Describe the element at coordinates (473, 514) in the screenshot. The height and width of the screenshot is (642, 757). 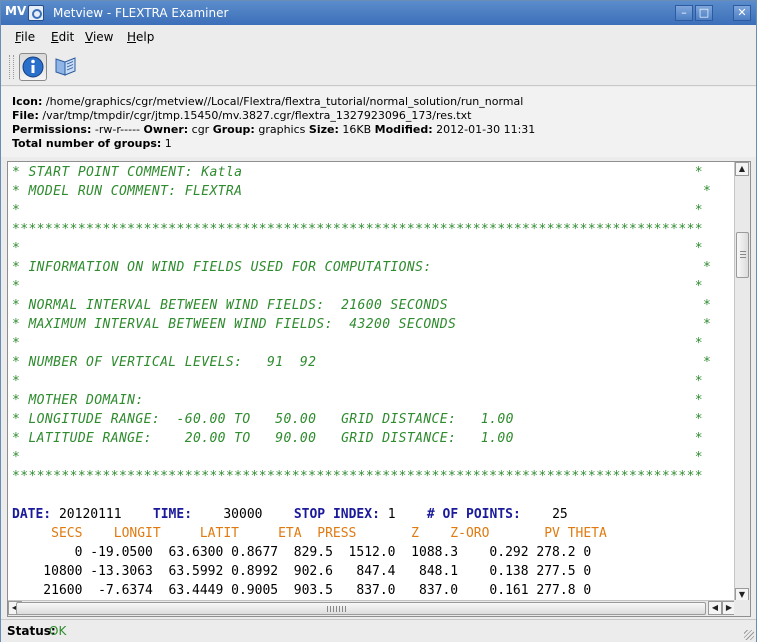
I see `num-points-label: # OF POINTS:` at that location.